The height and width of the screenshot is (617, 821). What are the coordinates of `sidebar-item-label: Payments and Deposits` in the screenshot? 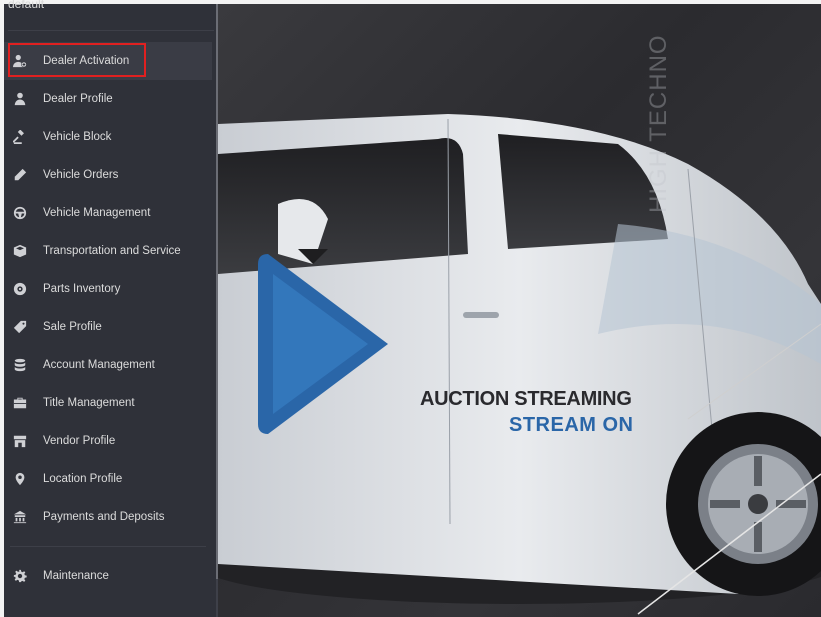 It's located at (104, 517).